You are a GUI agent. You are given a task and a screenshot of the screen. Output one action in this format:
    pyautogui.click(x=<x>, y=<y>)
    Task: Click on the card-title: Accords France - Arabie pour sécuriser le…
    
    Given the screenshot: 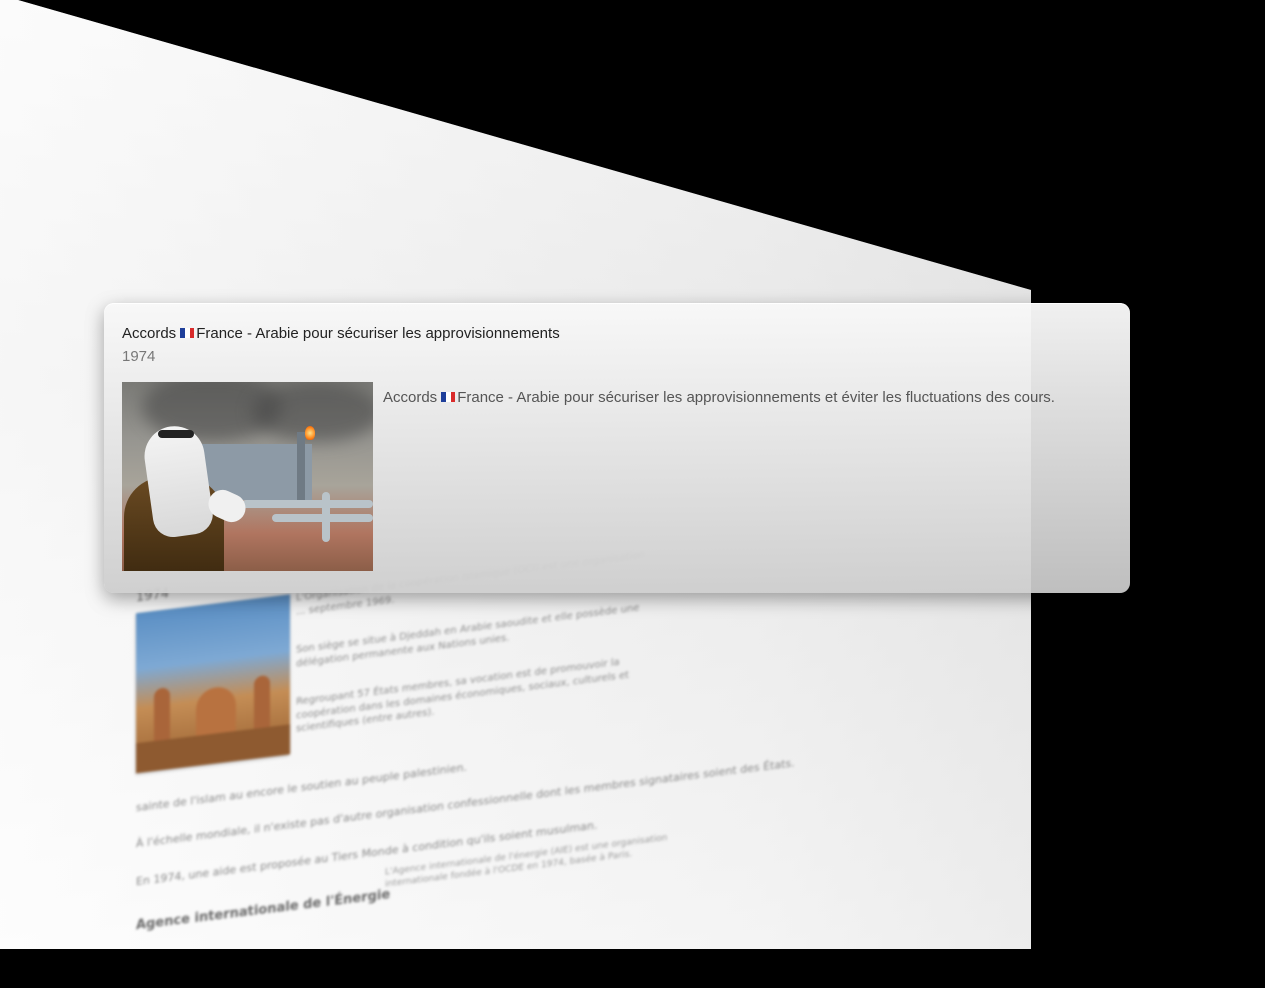 What is the action you would take?
    pyautogui.click(x=341, y=333)
    